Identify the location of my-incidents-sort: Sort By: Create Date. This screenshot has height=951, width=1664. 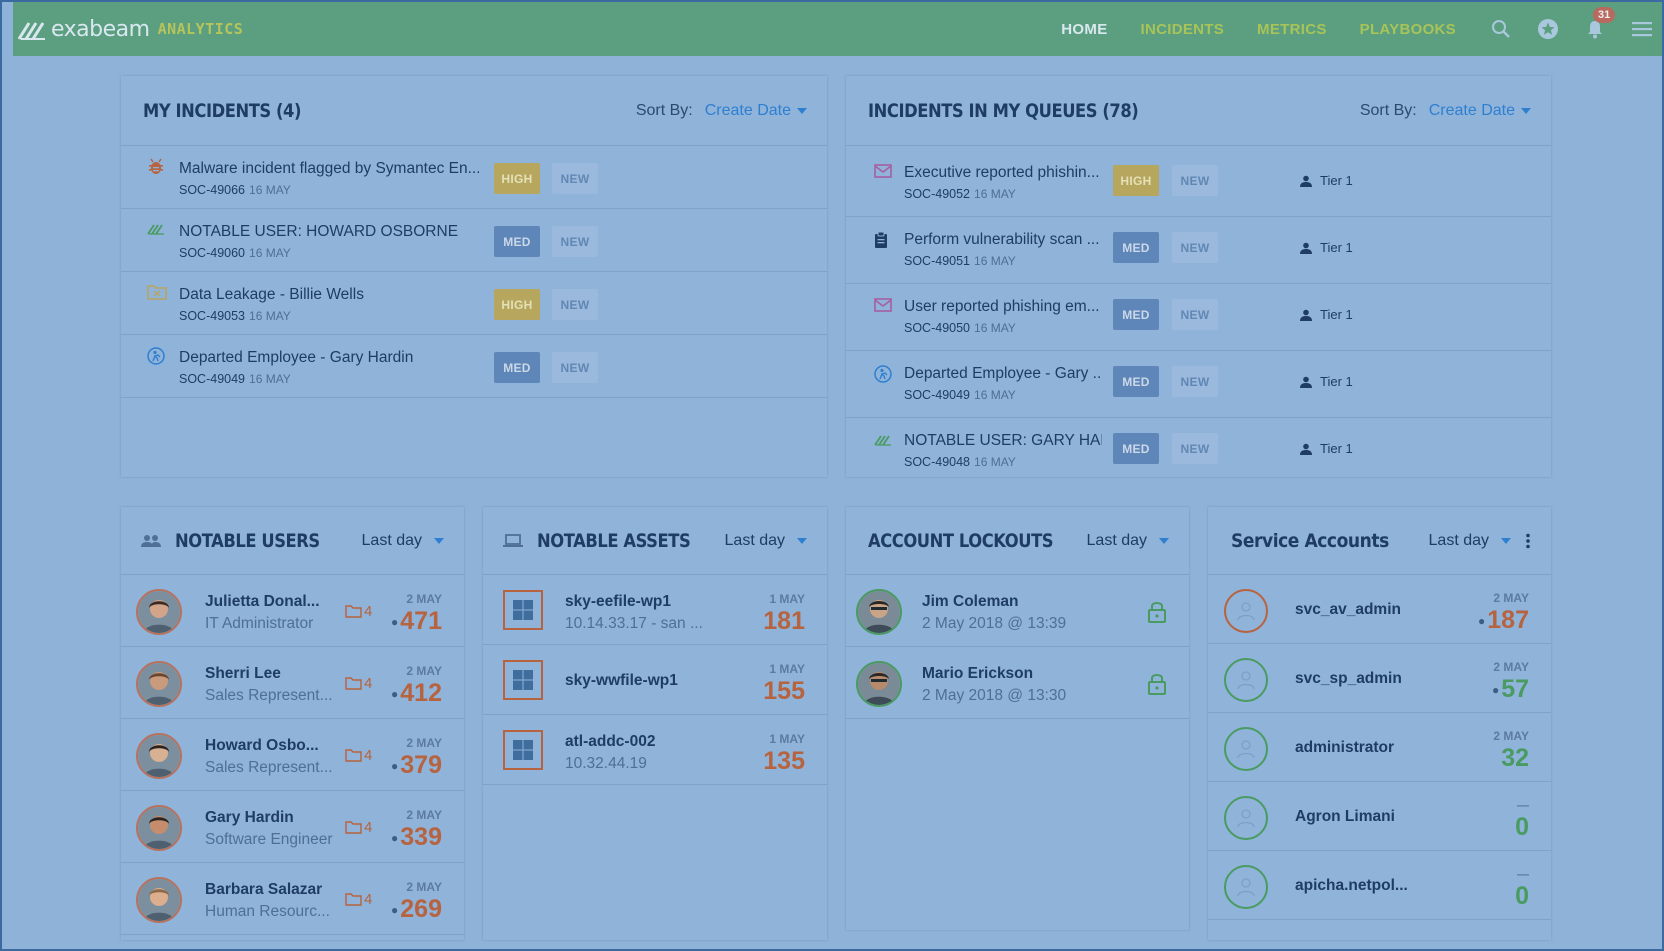
(721, 111).